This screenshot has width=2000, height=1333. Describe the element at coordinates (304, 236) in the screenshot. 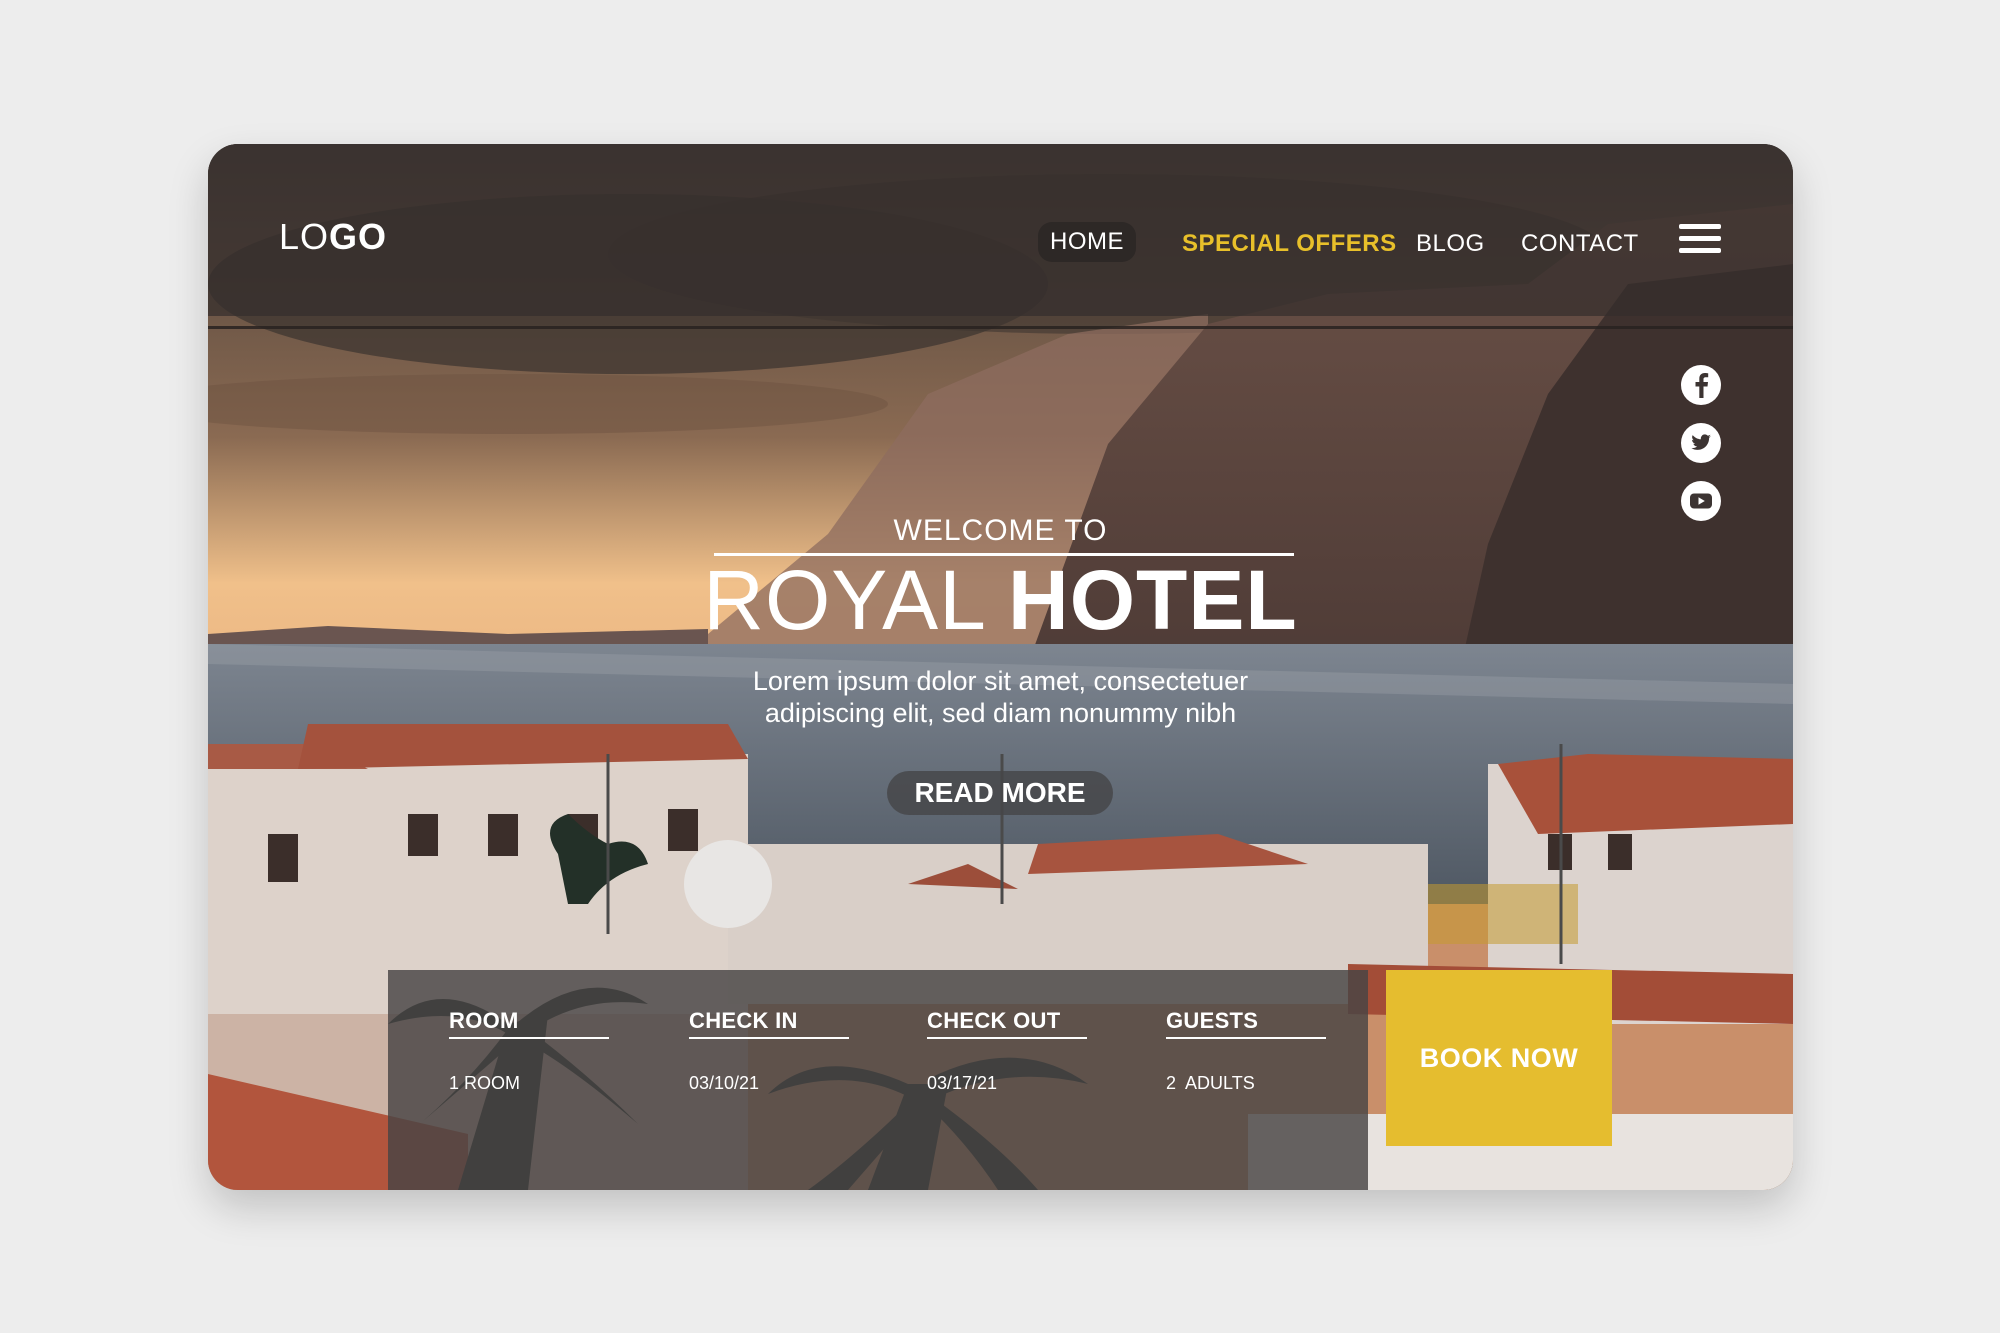

I see `logo-text-light: LO` at that location.